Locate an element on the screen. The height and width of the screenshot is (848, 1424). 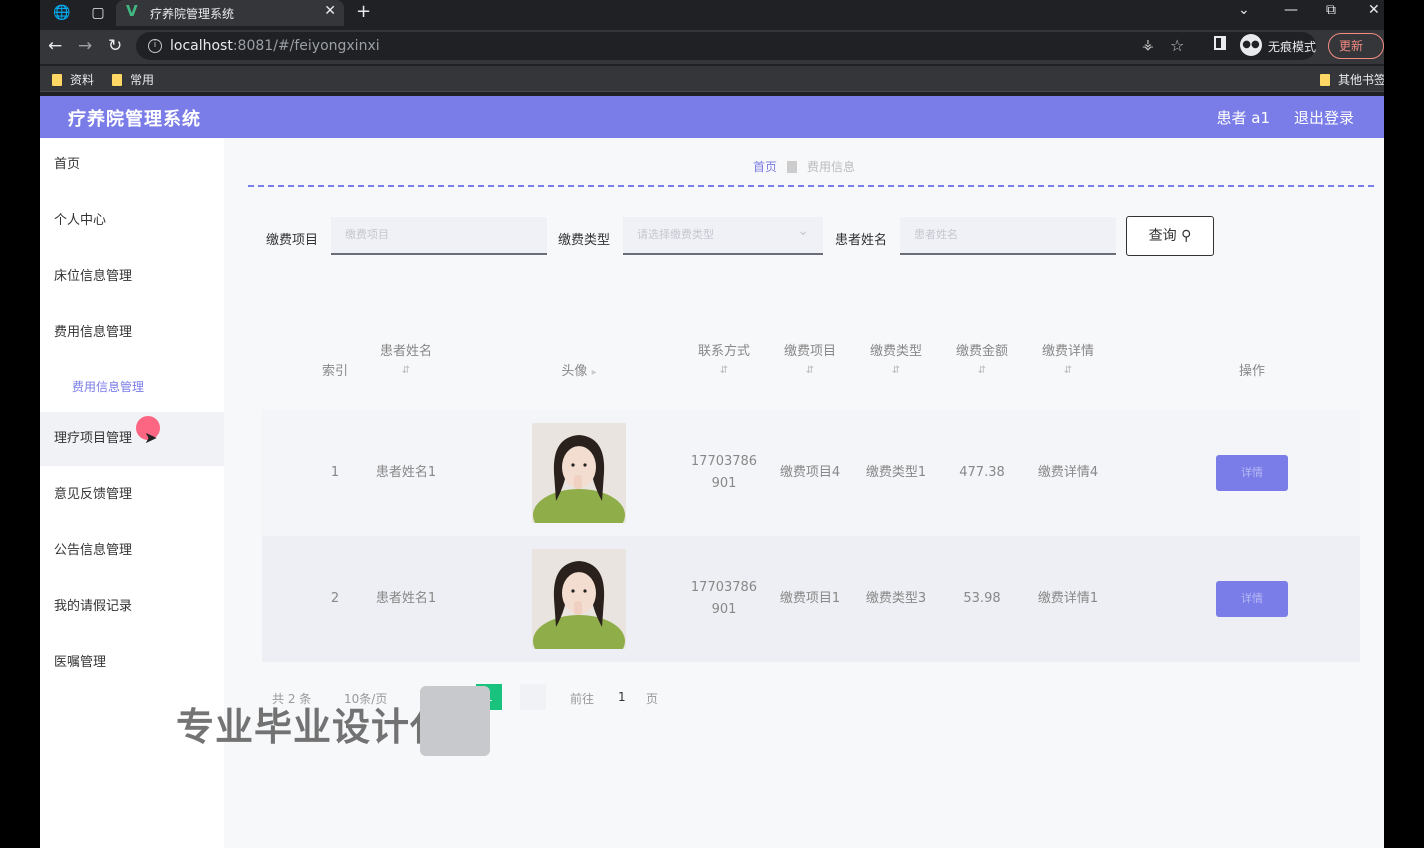
table-header-phone: 联系方式 ⇵ is located at coordinates (724, 358).